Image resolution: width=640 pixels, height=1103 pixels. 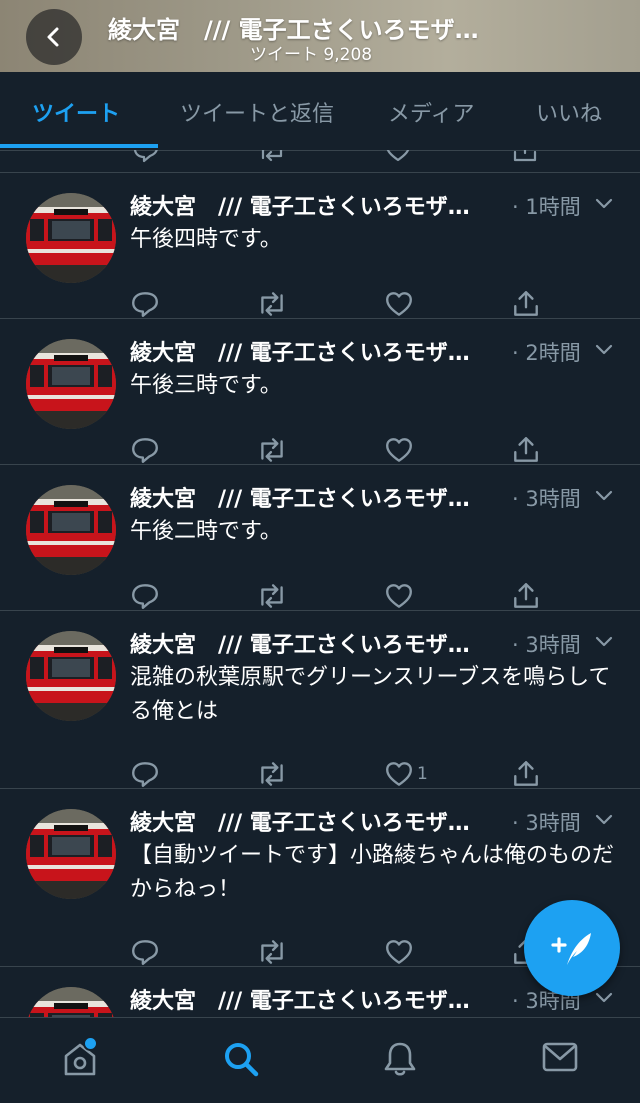 I want to click on nav-notifications, so click(x=400, y=1061).